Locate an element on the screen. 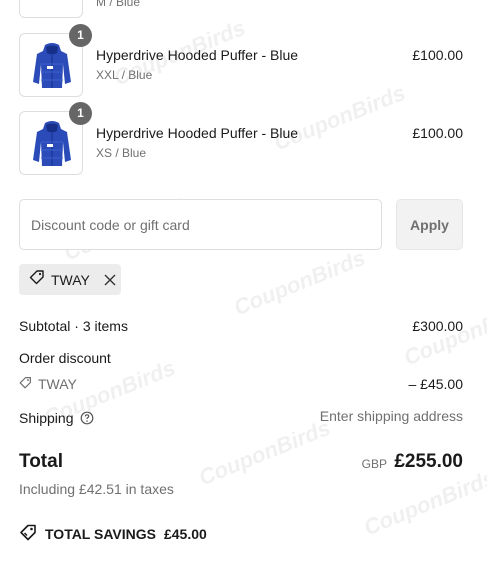  applied-discount-chip: TWAY is located at coordinates (70, 279).